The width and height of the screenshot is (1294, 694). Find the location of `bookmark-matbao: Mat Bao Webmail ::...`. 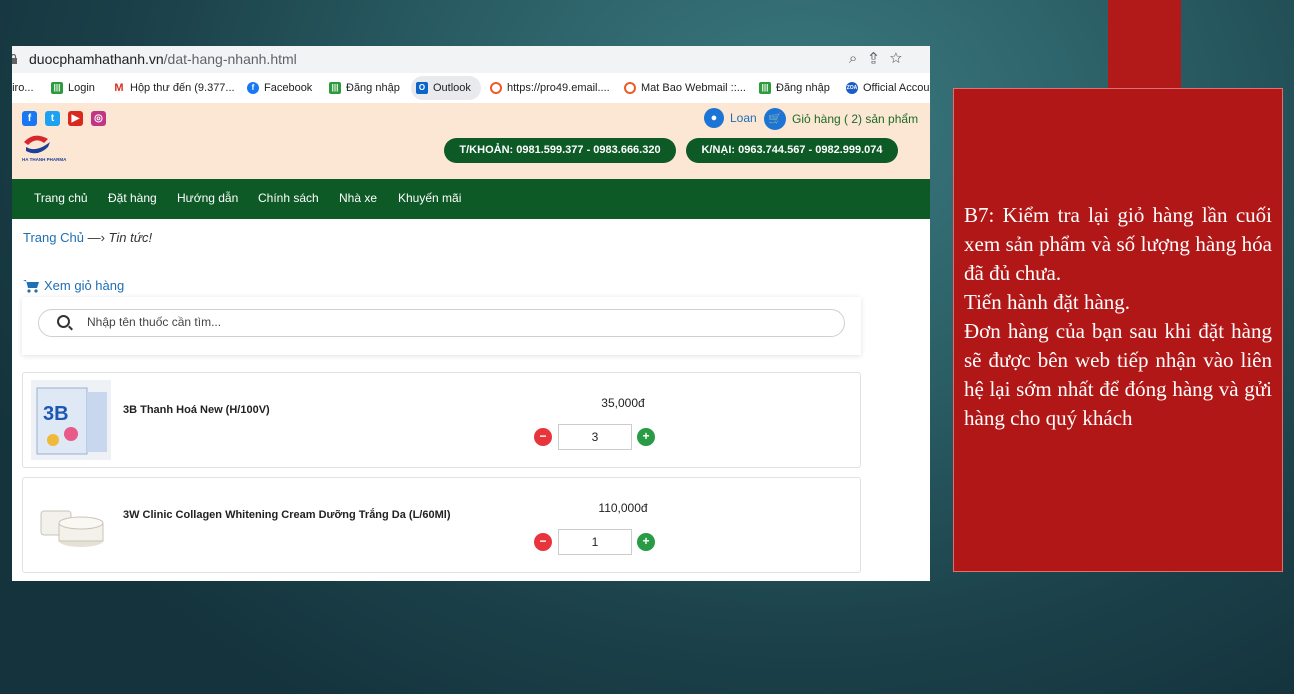

bookmark-matbao: Mat Bao Webmail ::... is located at coordinates (685, 88).